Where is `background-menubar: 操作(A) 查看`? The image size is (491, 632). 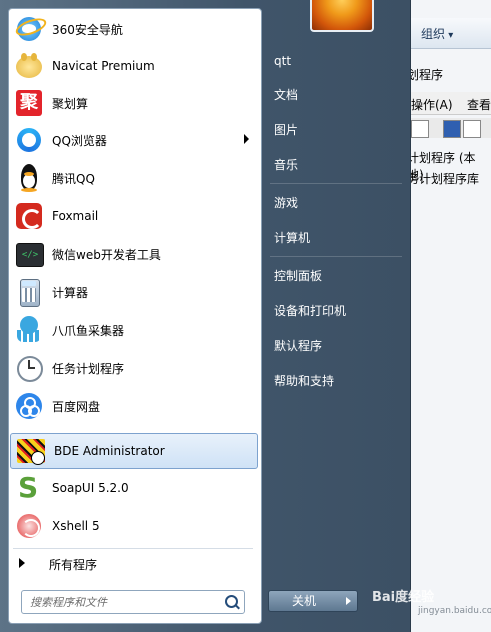 background-menubar: 操作(A) 查看 is located at coordinates (448, 103).